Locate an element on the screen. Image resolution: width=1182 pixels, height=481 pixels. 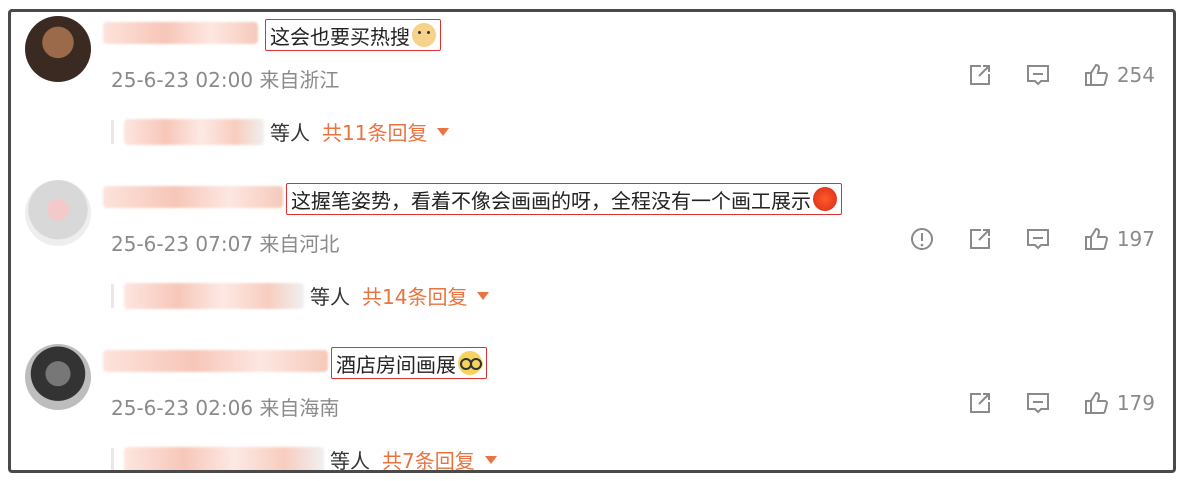
comment-date: 25-6-23 02:06 is located at coordinates (182, 408).